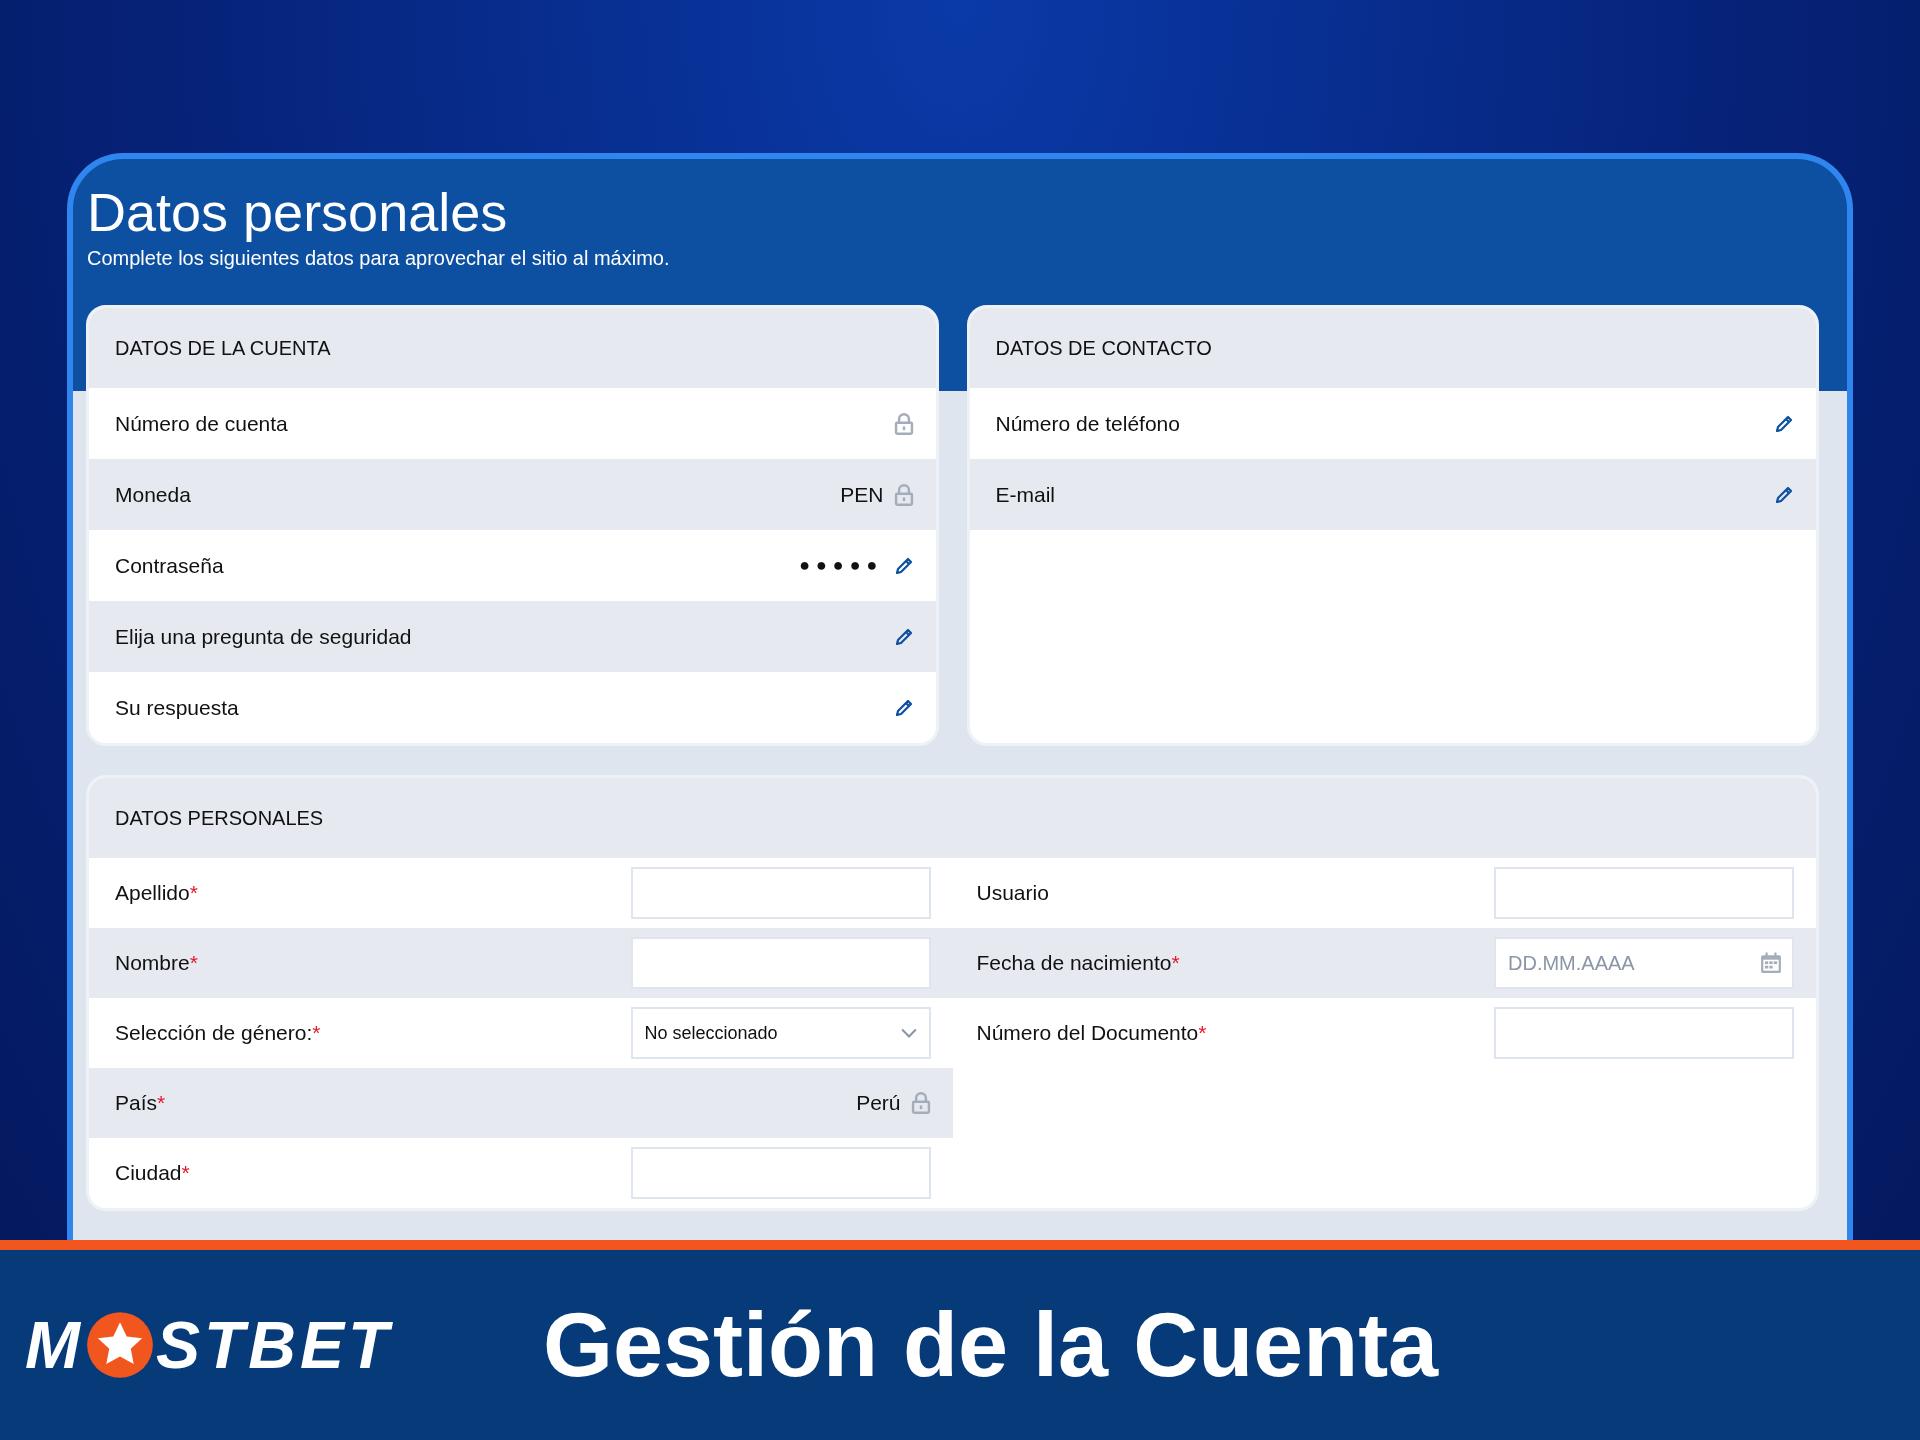 Image resolution: width=1920 pixels, height=1440 pixels. I want to click on logo-text: STBET, so click(274, 1345).